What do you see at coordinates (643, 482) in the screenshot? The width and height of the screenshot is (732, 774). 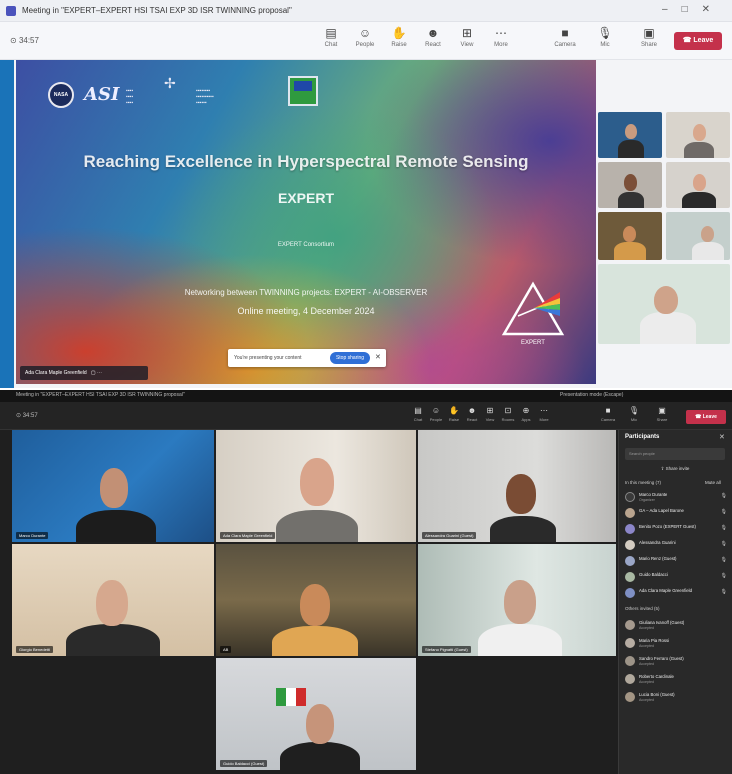 I see `in-meeting-section-header: In this meeting (7)` at bounding box center [643, 482].